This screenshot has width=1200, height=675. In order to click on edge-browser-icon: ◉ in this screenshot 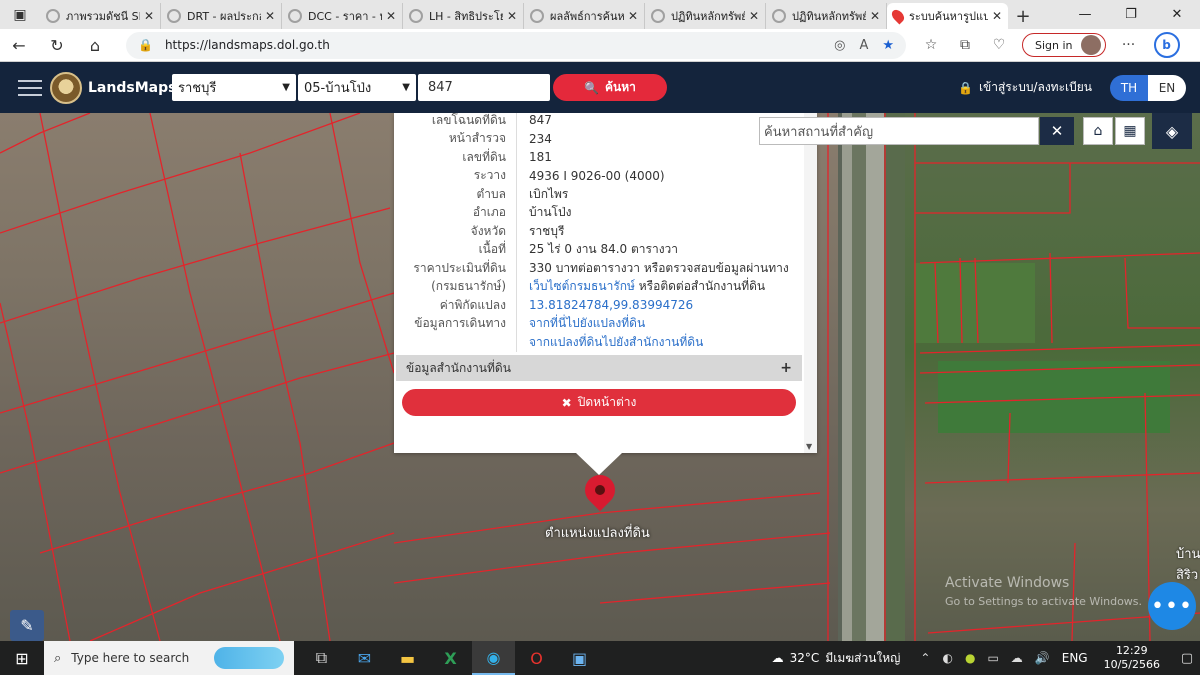, I will do `click(493, 658)`.